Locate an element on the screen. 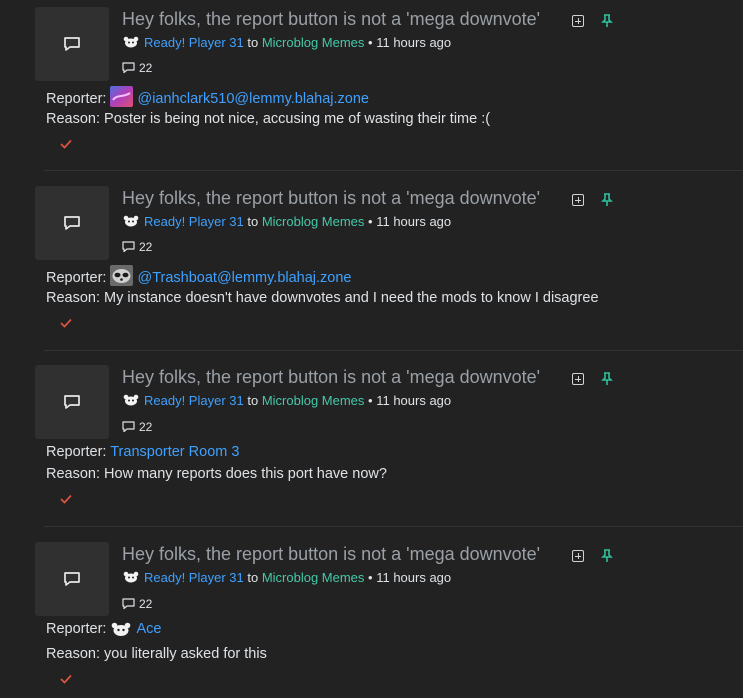 Image resolution: width=743 pixels, height=698 pixels. reporter-line: Reporter: @Trashboat@lemmy.blahaj.zone is located at coordinates (199, 275).